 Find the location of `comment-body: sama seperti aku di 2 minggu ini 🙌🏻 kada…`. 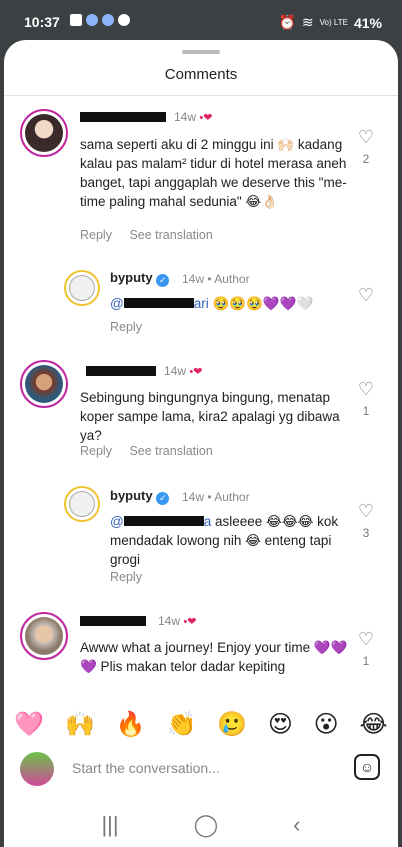

comment-body: sama seperti aku di 2 minggu ini 🙌🏻 kada… is located at coordinates (213, 173).